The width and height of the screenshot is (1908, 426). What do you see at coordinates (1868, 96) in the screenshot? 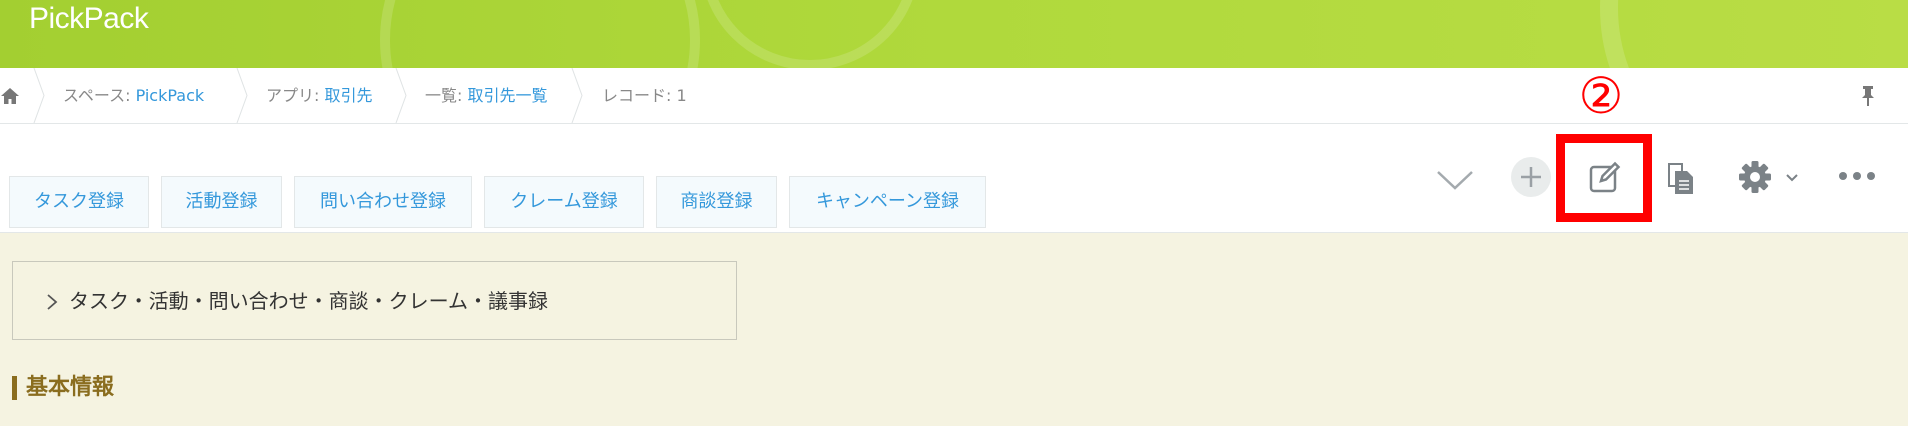
I see `pin-icon` at bounding box center [1868, 96].